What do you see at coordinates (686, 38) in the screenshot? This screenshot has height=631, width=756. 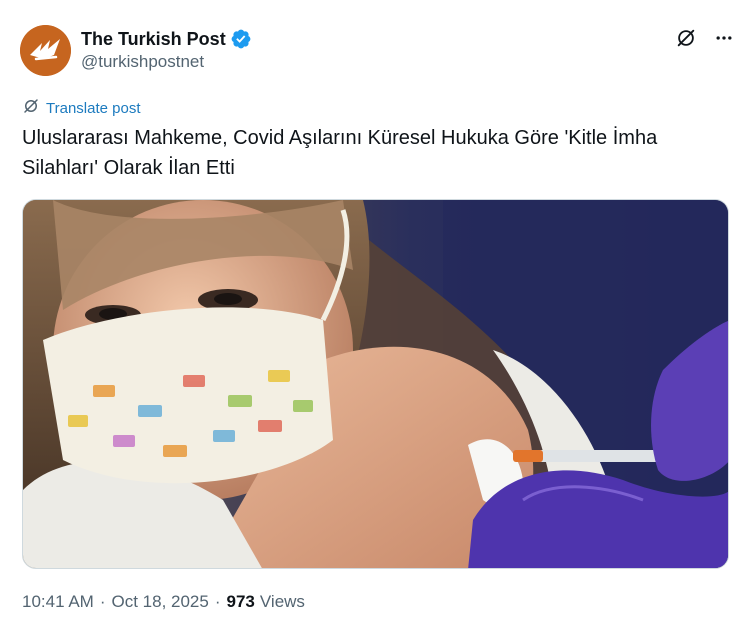 I see `grok-icon` at bounding box center [686, 38].